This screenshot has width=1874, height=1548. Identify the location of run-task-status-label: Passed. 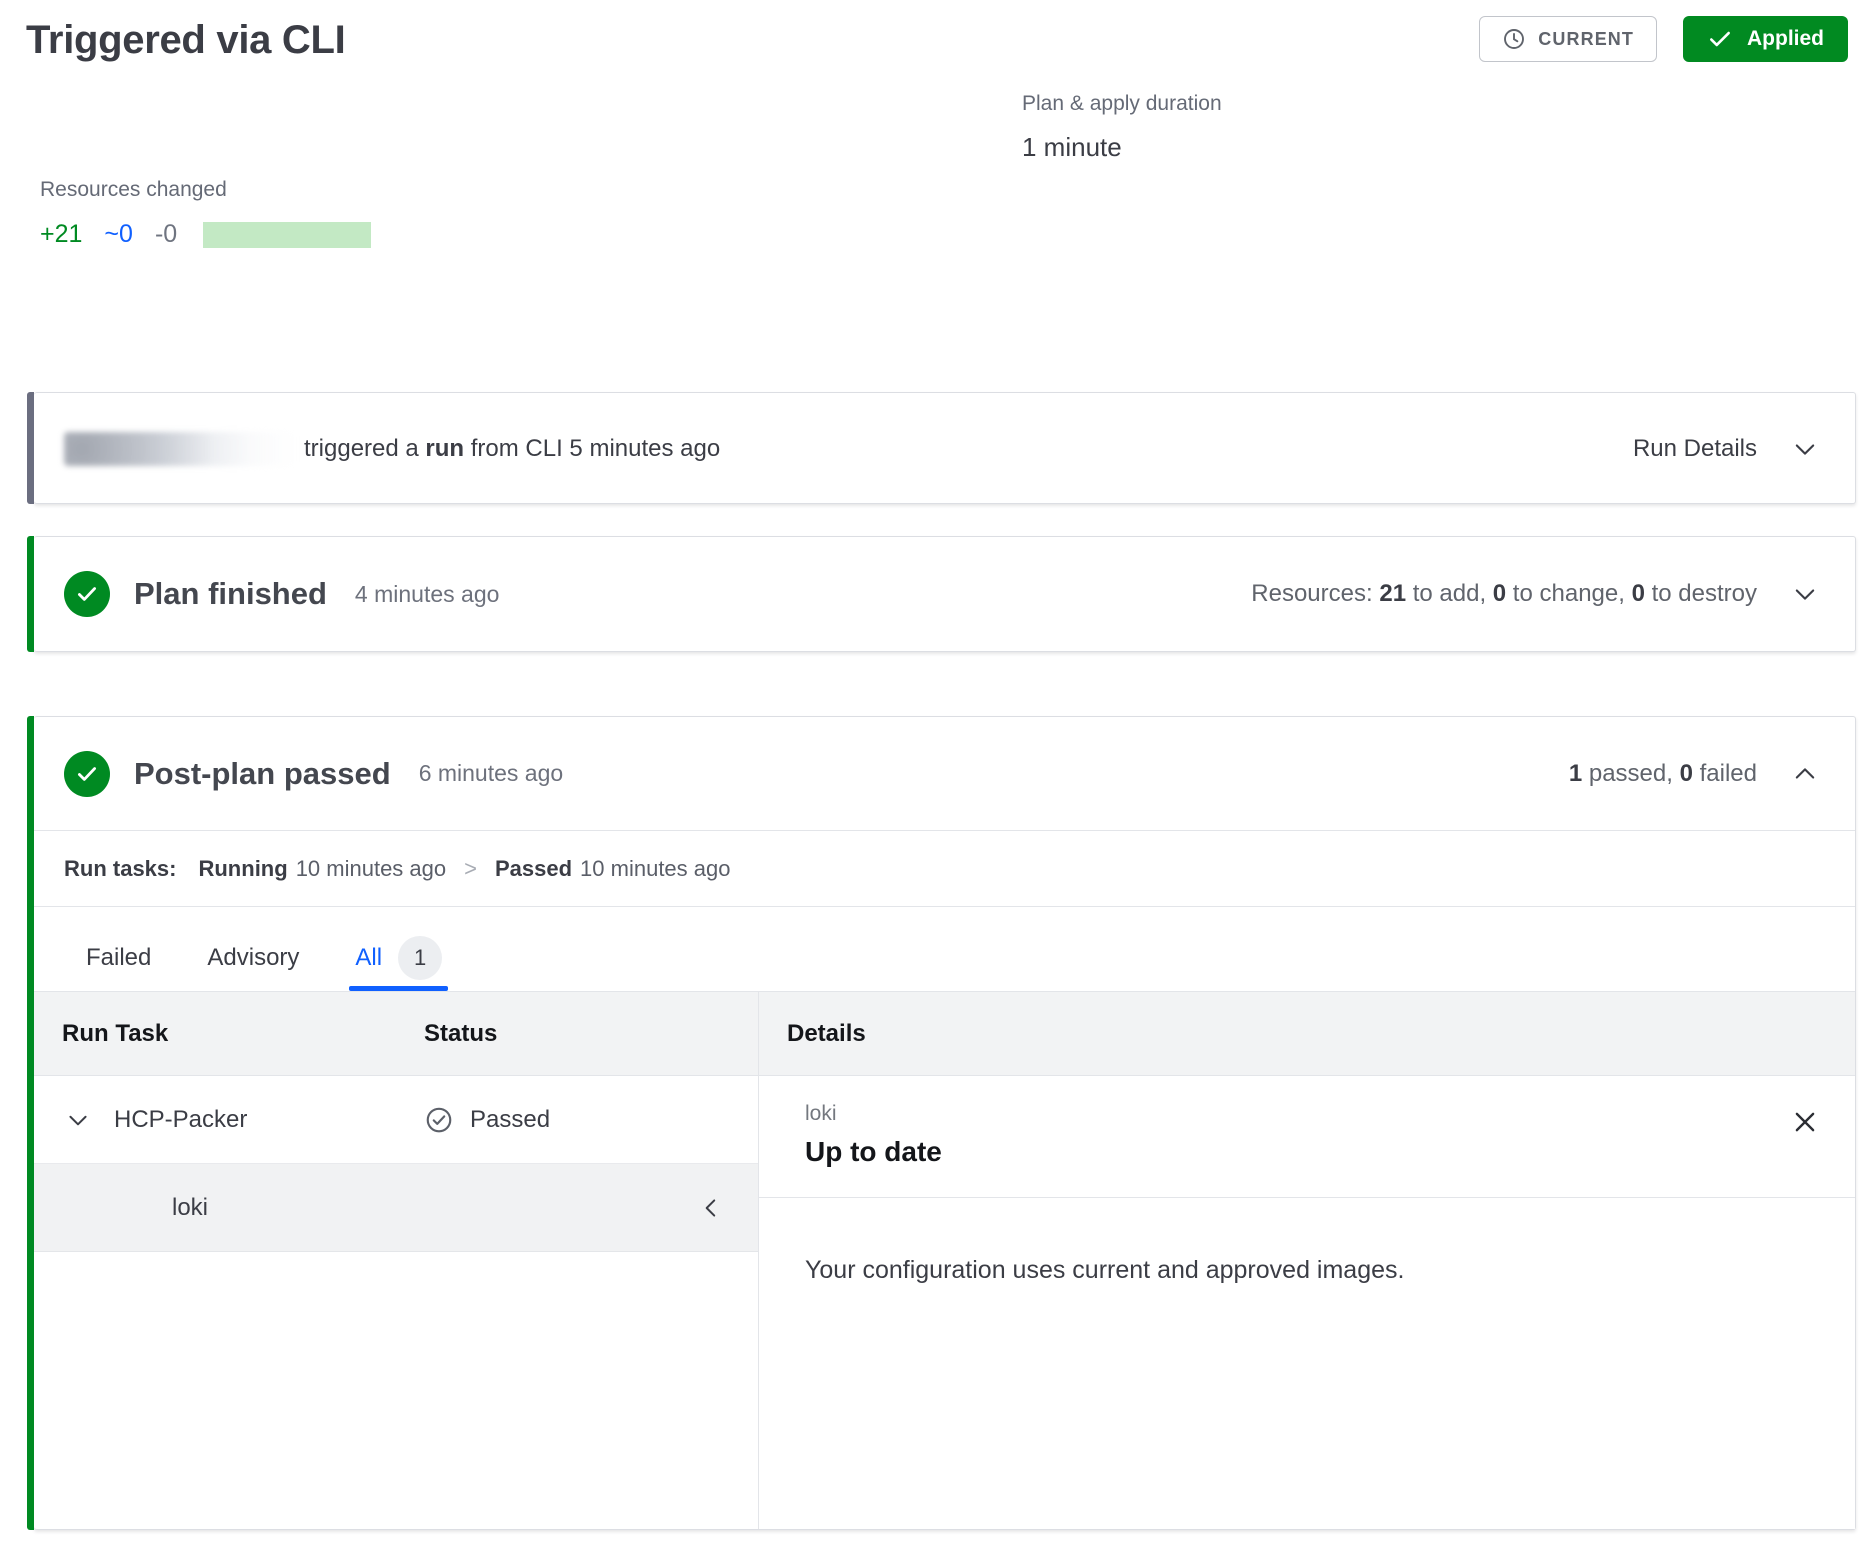
(510, 1119).